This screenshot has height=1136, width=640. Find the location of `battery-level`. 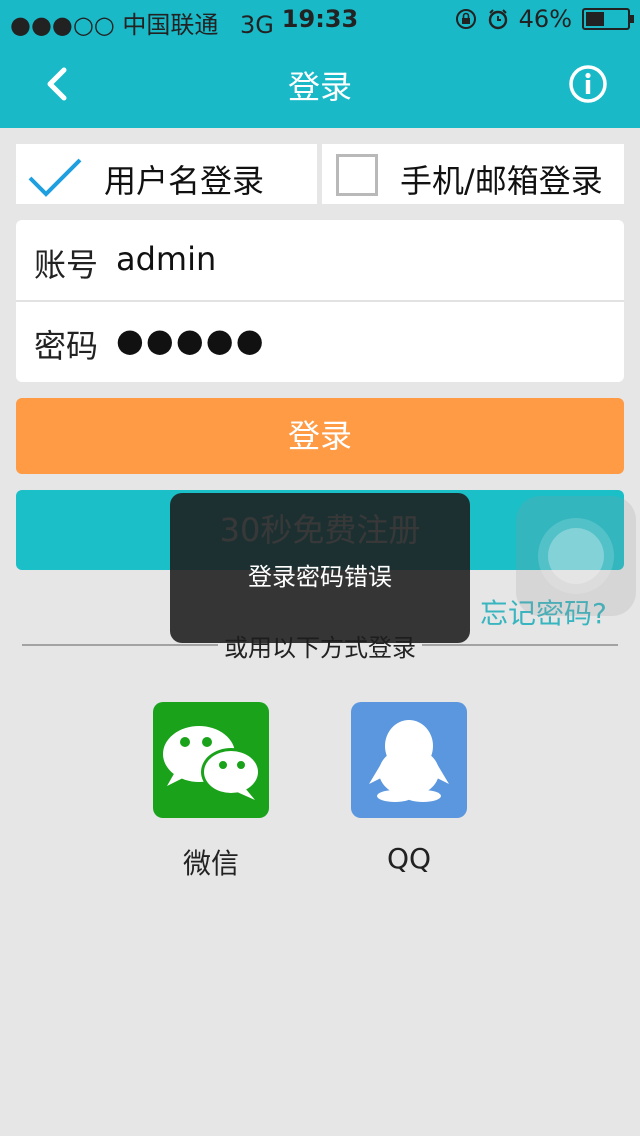

battery-level is located at coordinates (595, 19).